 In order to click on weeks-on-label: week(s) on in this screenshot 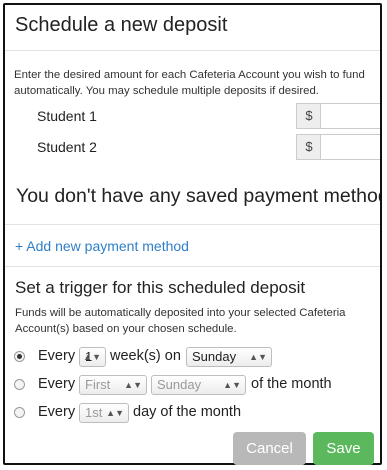, I will do `click(145, 356)`.